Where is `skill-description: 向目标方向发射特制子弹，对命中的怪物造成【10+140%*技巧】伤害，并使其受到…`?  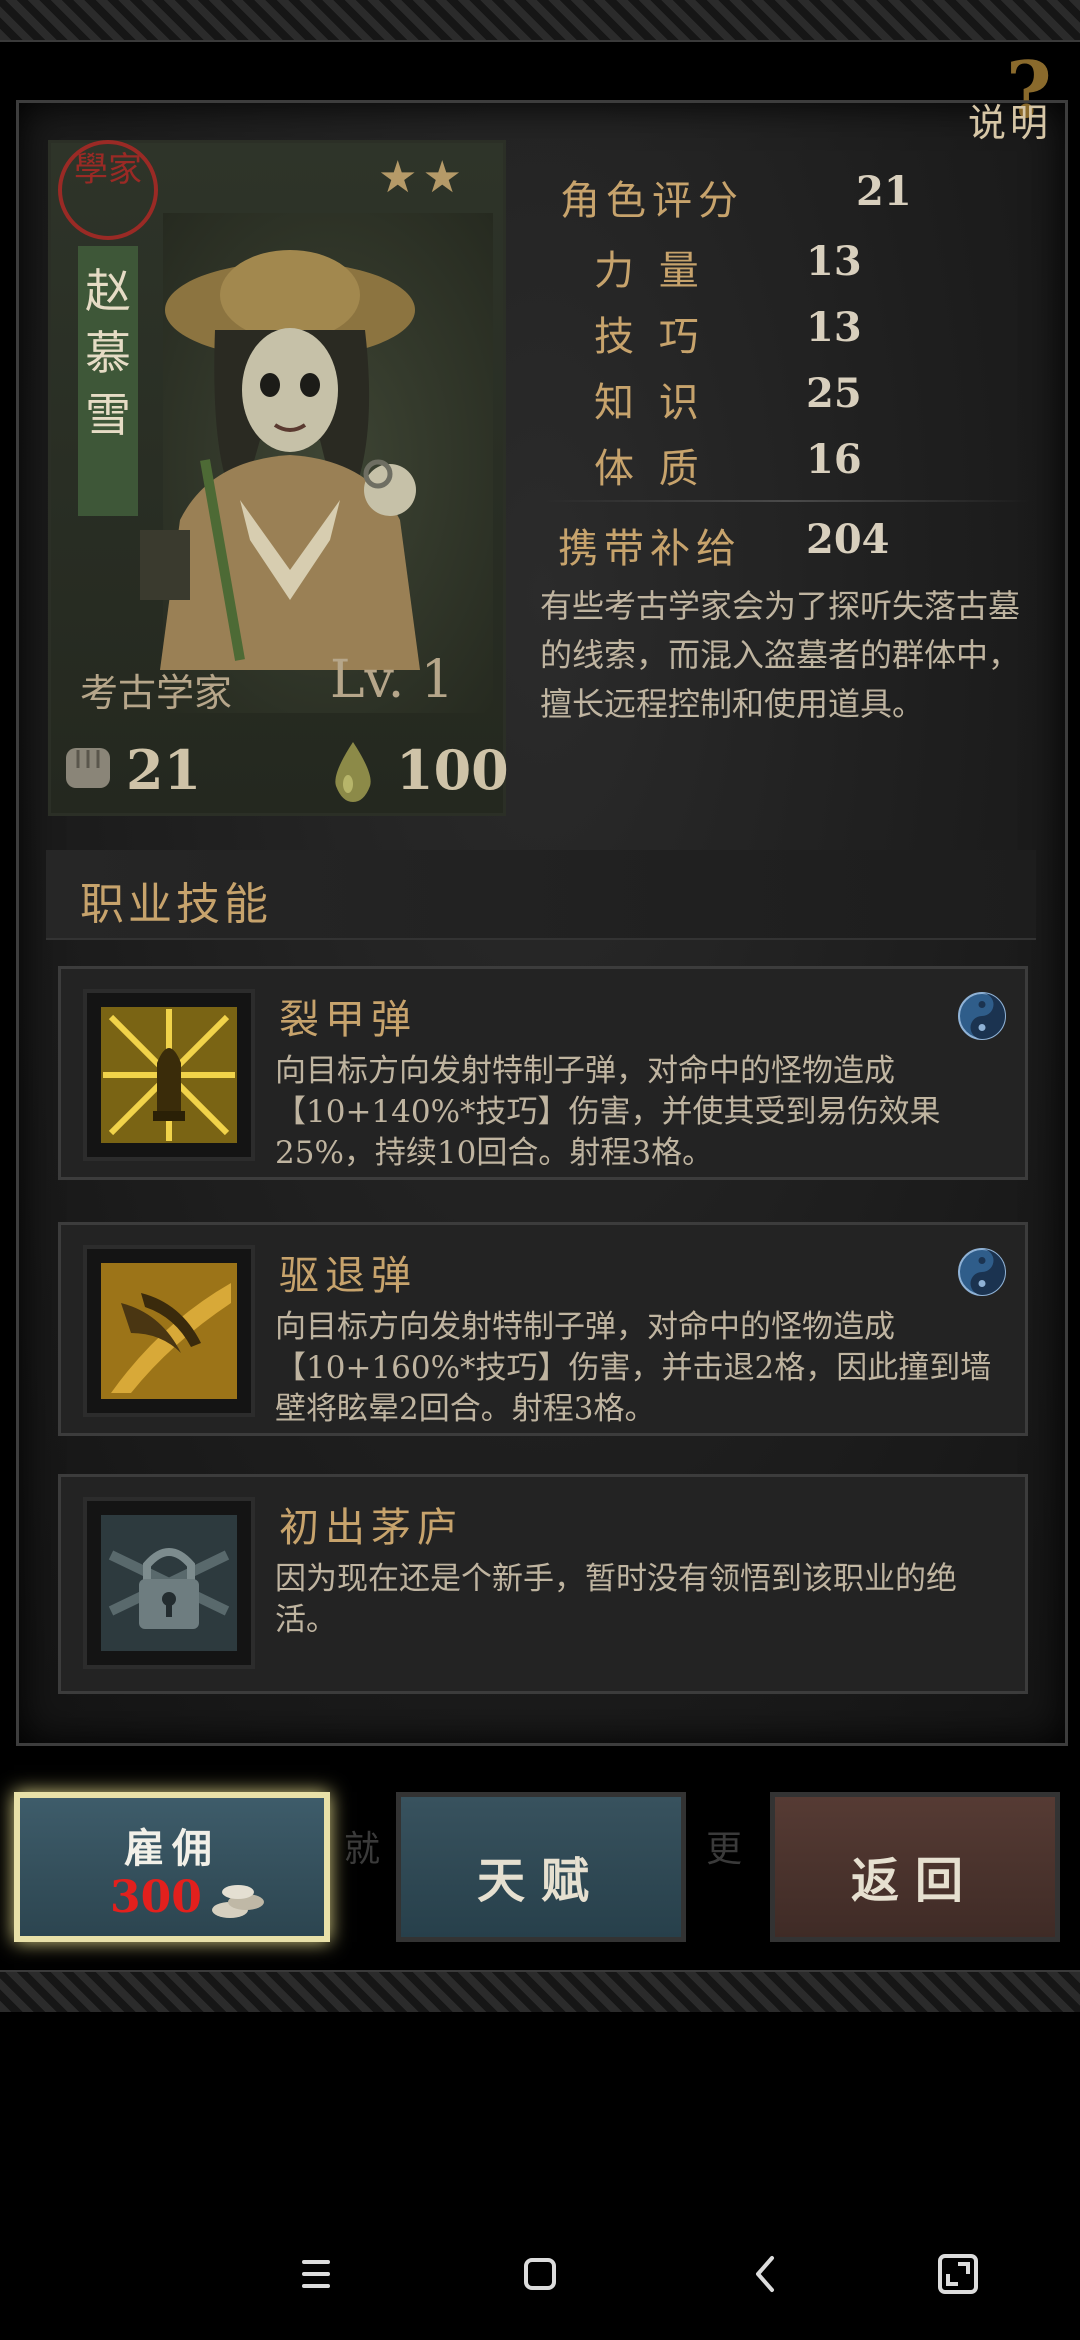 skill-description: 向目标方向发射特制子弹，对命中的怪物造成【10+140%*技巧】伤害，并使其受到… is located at coordinates (608, 1112).